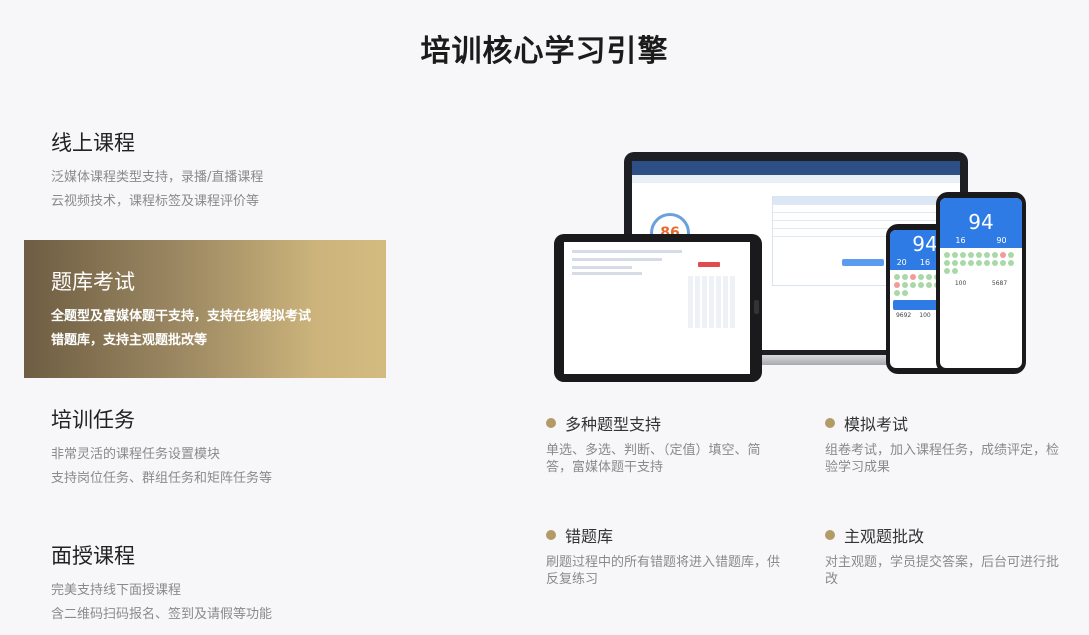  I want to click on feature-wrong-questions: 错题库 刷题过程中的所有错题将进入错题库，供反复练习, so click(666, 556).